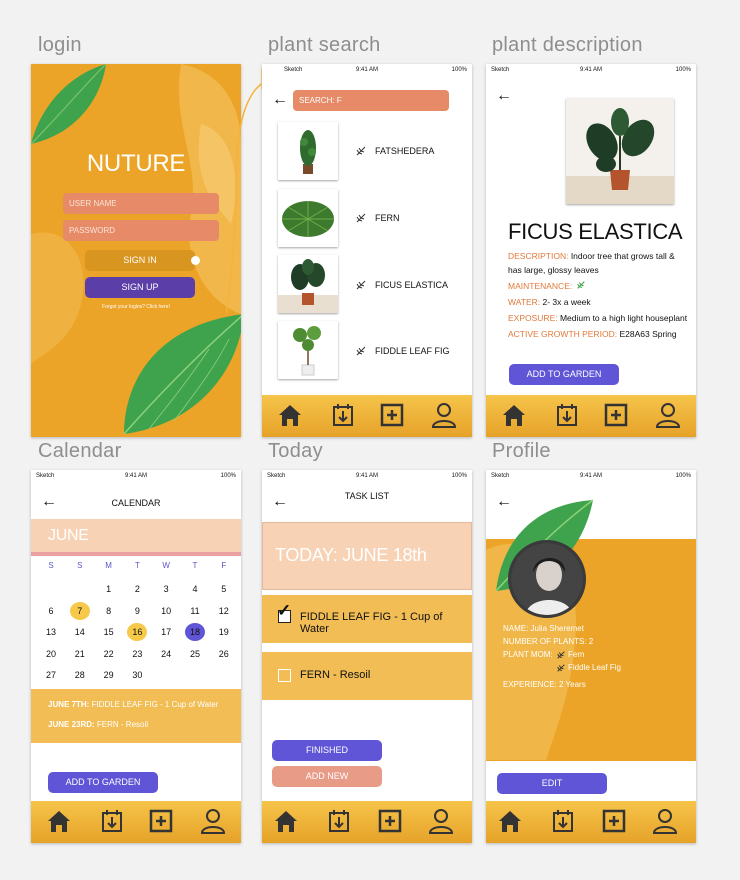  I want to click on calendar-day: 5, so click(224, 589).